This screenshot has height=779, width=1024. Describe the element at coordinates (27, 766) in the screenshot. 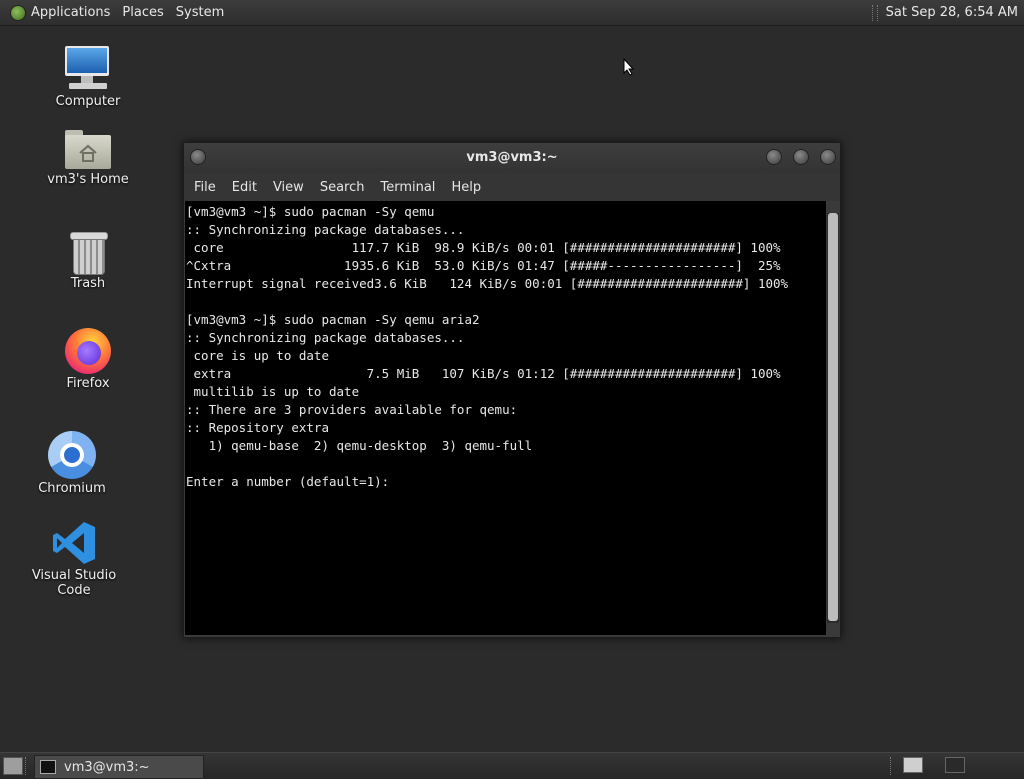

I see `taskbar-separator` at that location.